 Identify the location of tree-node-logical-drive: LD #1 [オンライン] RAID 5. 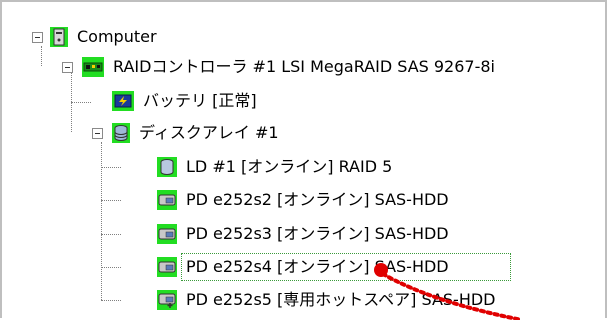
(276, 167).